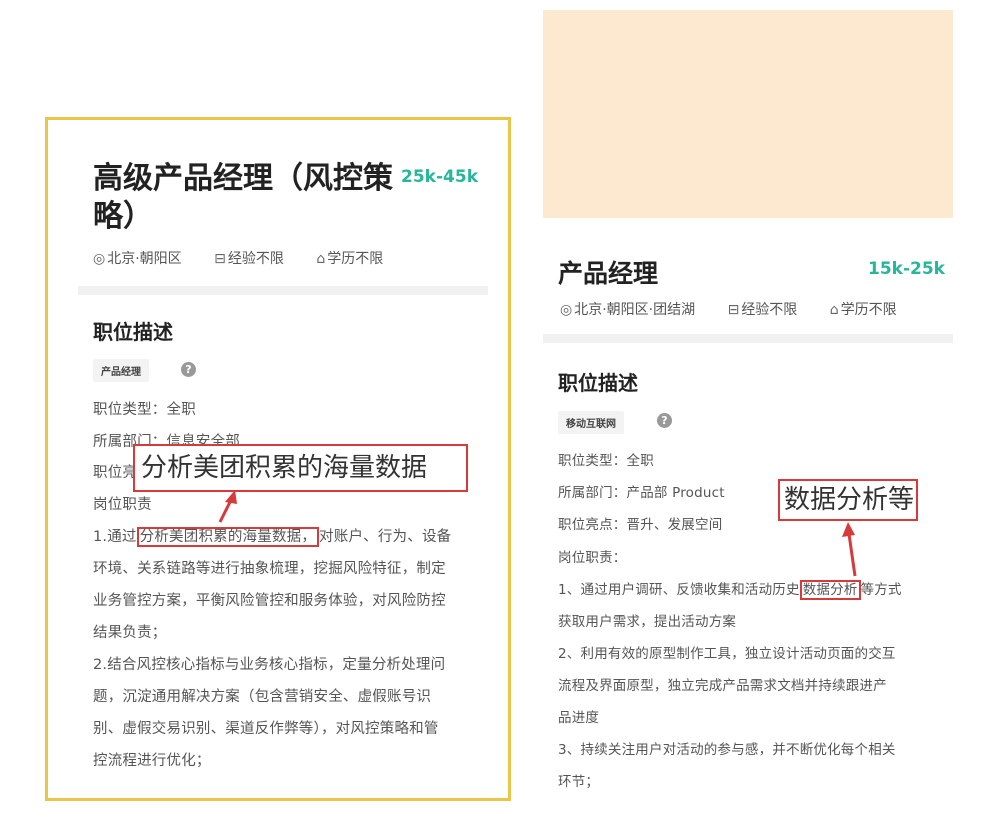  Describe the element at coordinates (727, 654) in the screenshot. I see `duty-line: 2、利用有效的原型制作工具，独立设计活动页面的交互` at that location.